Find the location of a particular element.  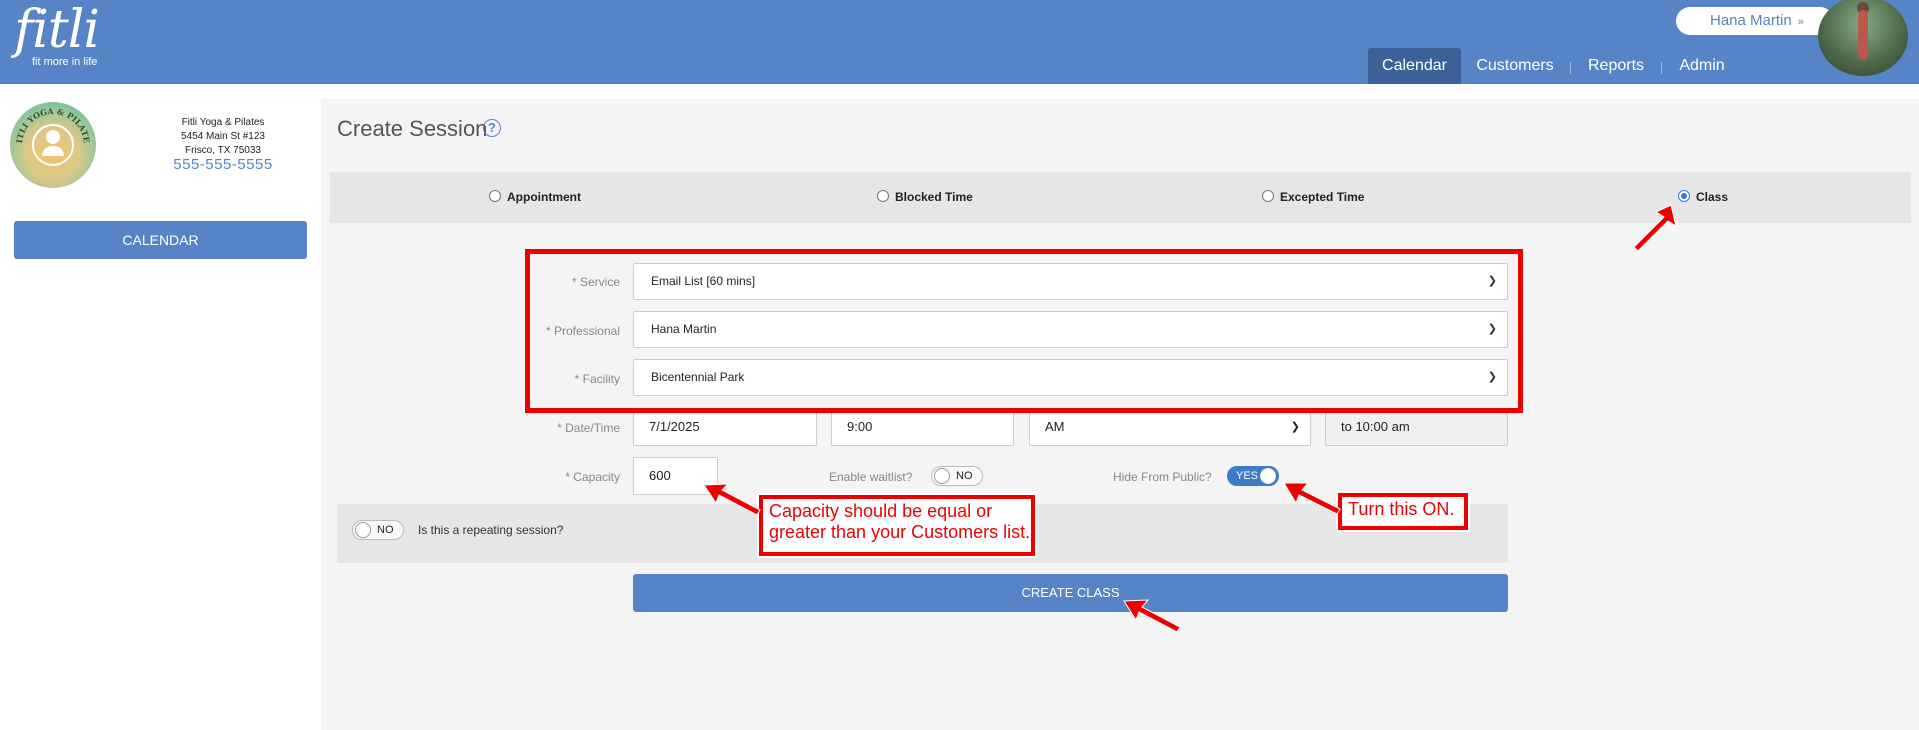

arrow-to-create-button is located at coordinates (1152, 616).